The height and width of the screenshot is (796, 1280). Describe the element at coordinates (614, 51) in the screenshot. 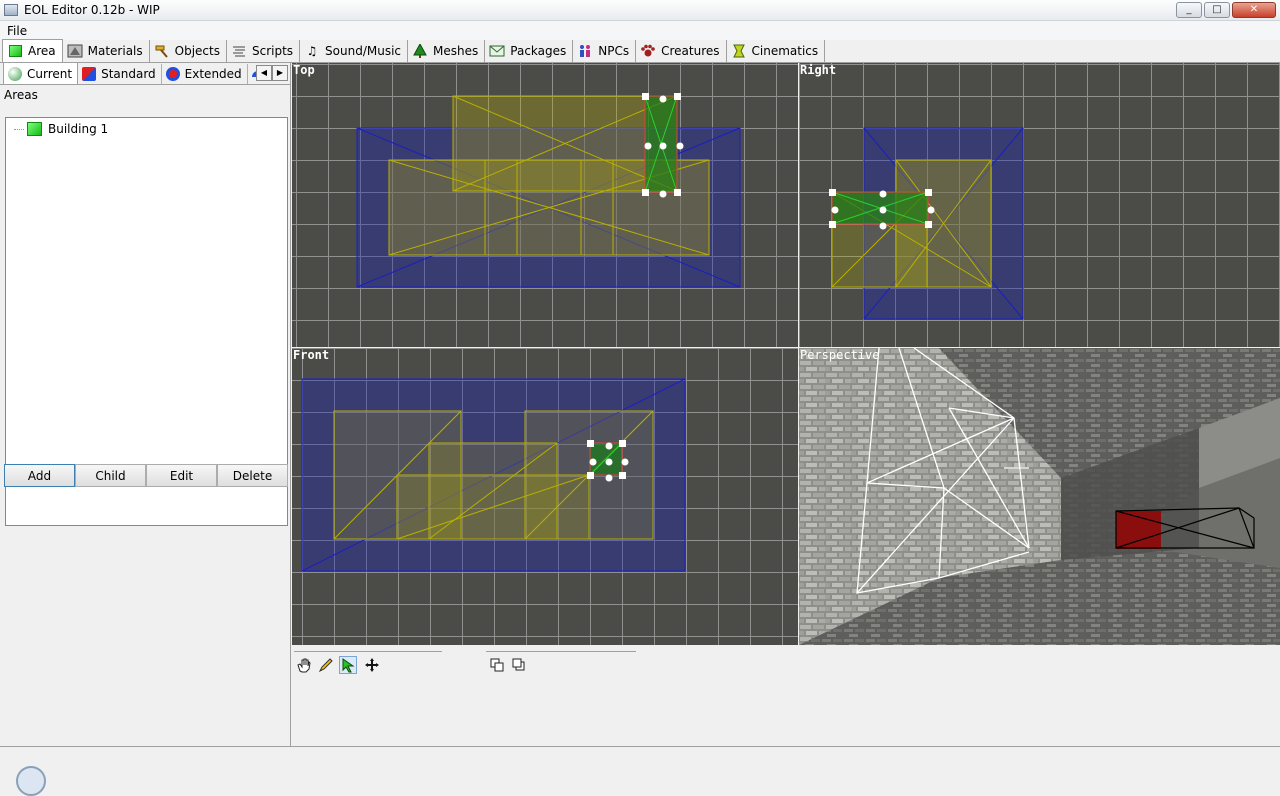

I see `tab-label: NPCs` at that location.